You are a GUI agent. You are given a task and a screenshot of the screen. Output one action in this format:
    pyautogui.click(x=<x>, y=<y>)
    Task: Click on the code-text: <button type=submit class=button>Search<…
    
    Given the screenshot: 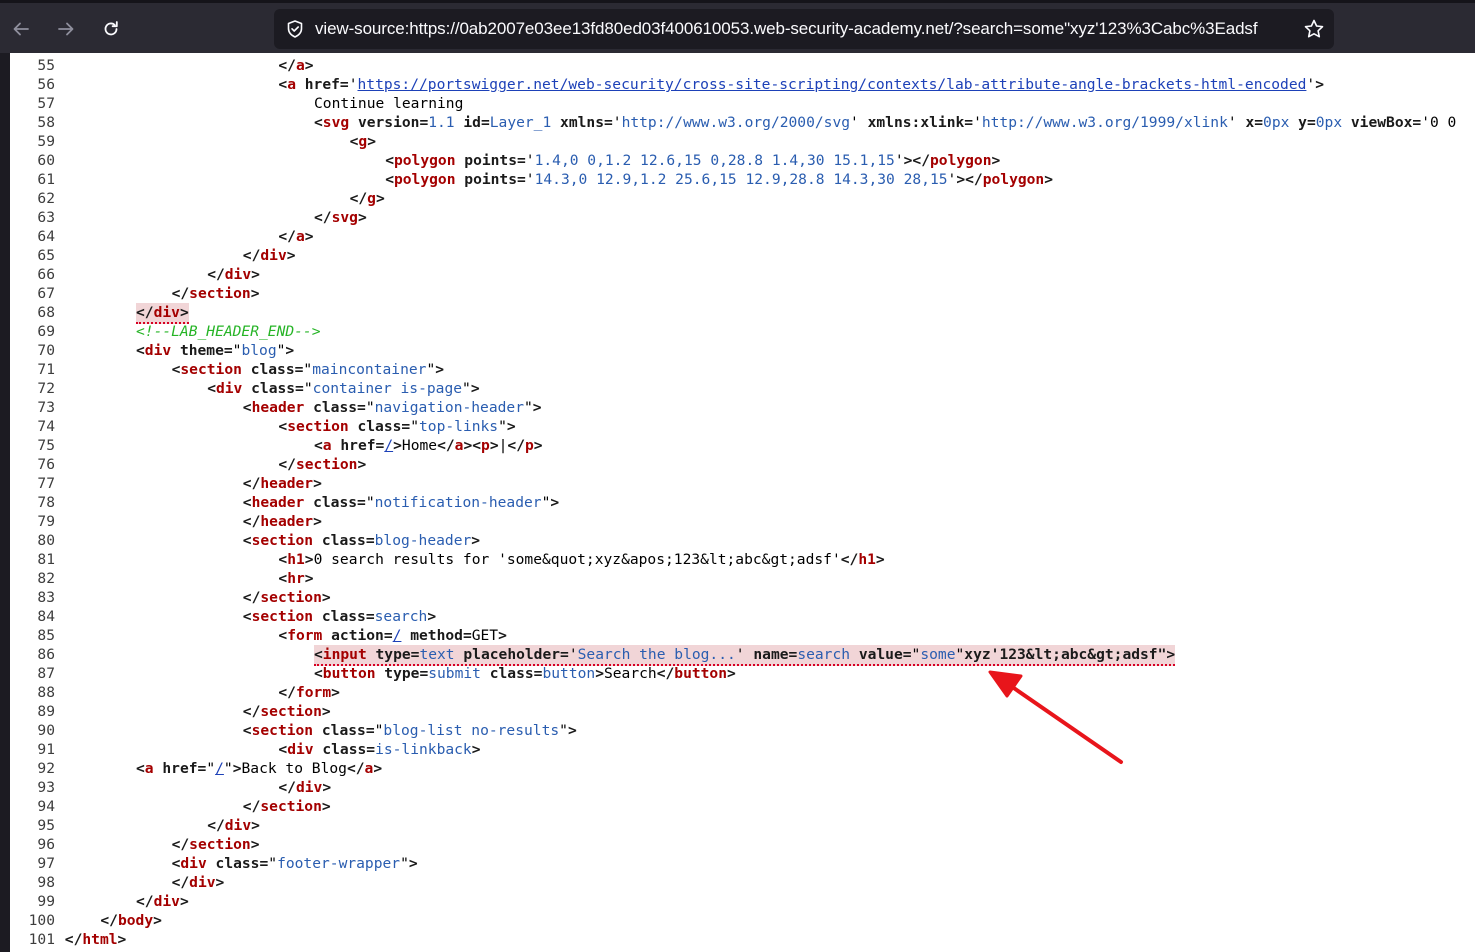 What is the action you would take?
    pyautogui.click(x=525, y=673)
    